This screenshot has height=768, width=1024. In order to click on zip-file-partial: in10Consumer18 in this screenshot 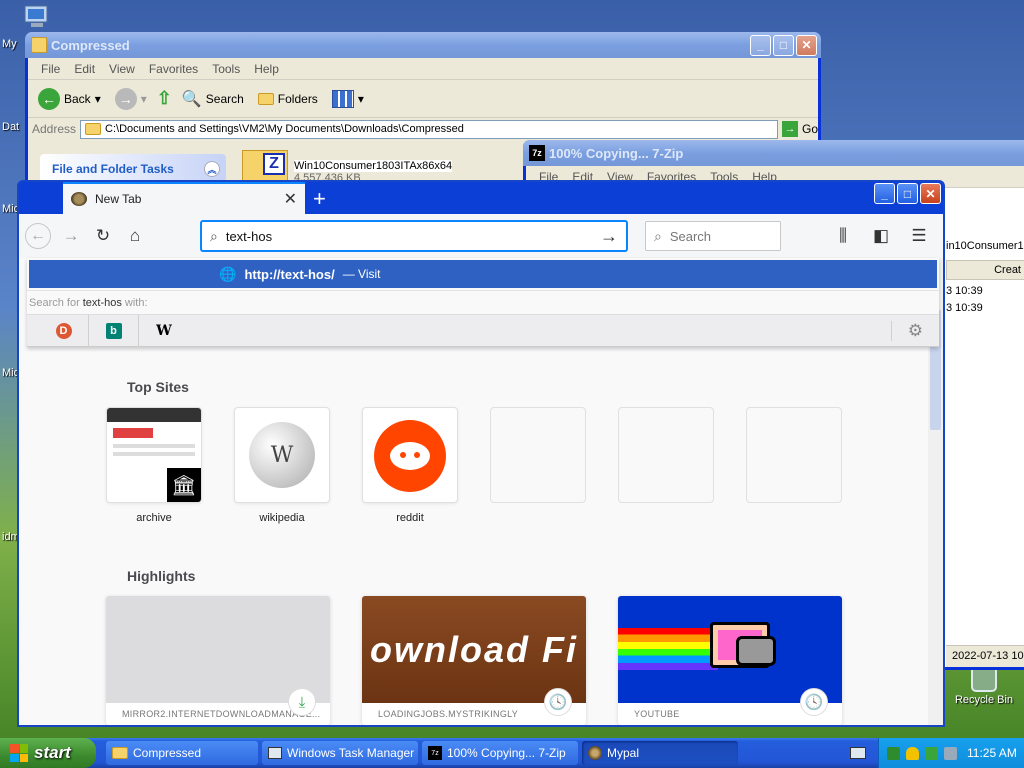, I will do `click(985, 246)`.